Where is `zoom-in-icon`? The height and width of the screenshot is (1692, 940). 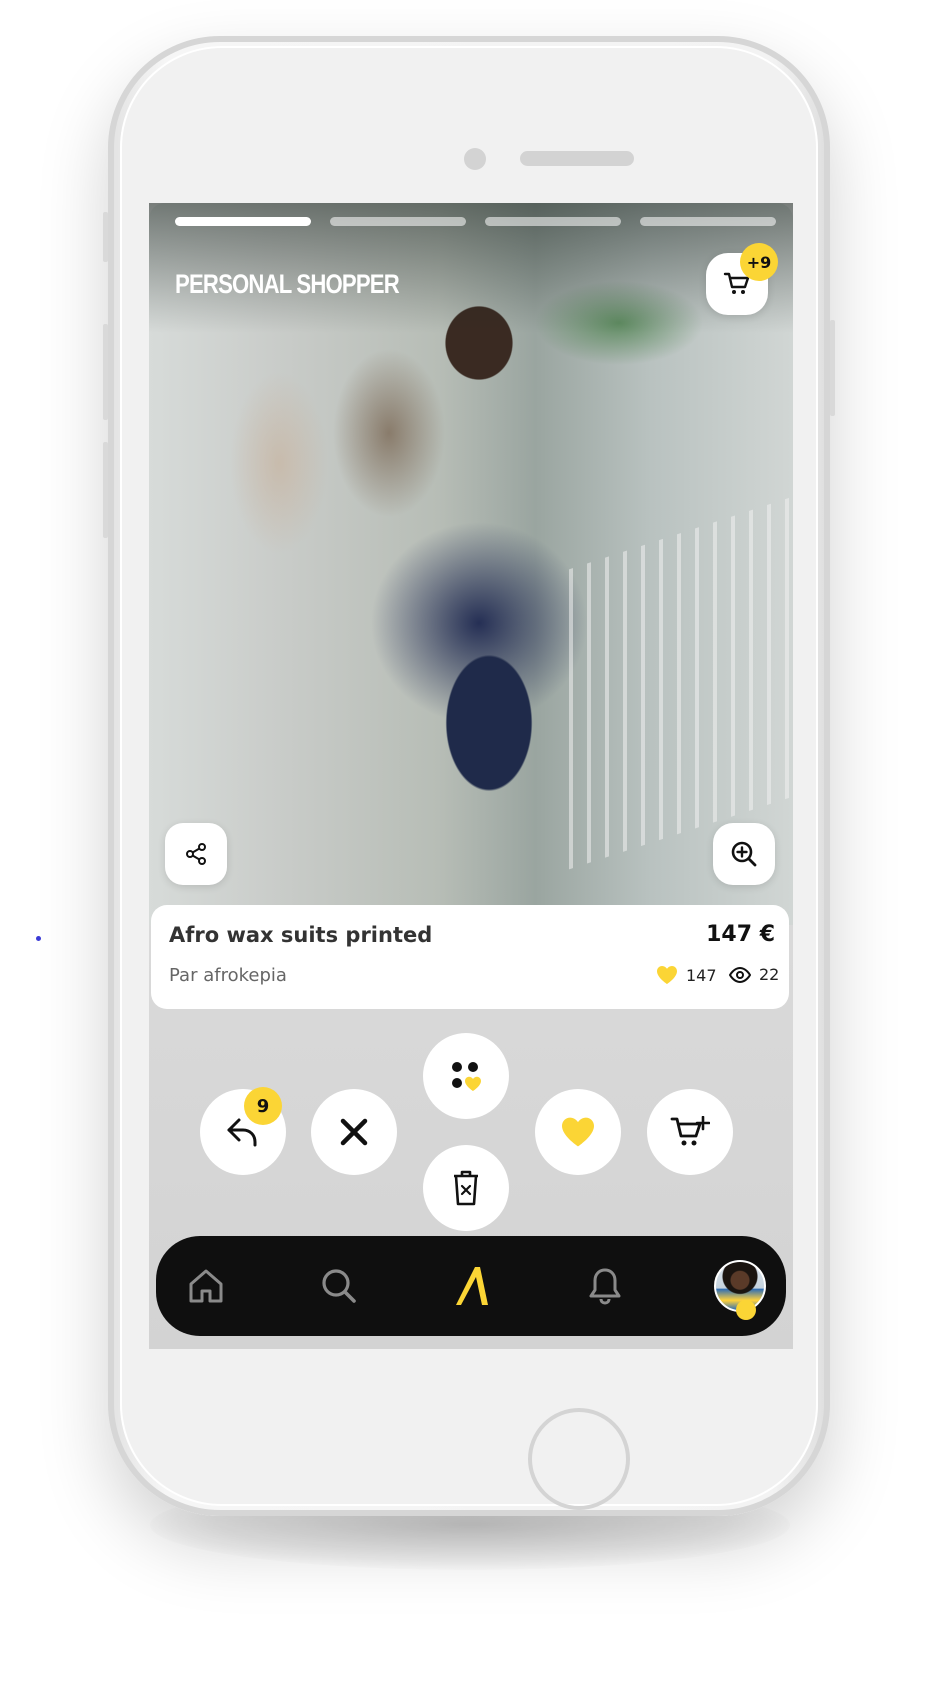 zoom-in-icon is located at coordinates (744, 854).